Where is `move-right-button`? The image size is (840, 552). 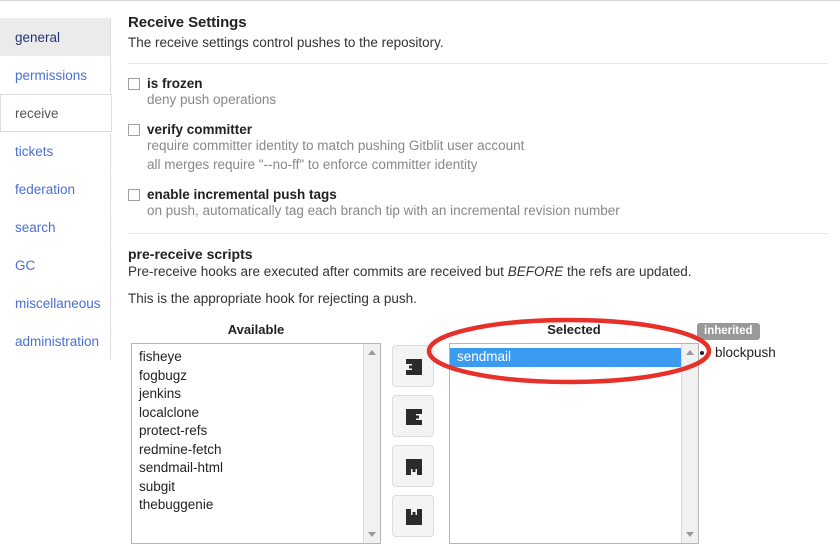 move-right-button is located at coordinates (413, 366).